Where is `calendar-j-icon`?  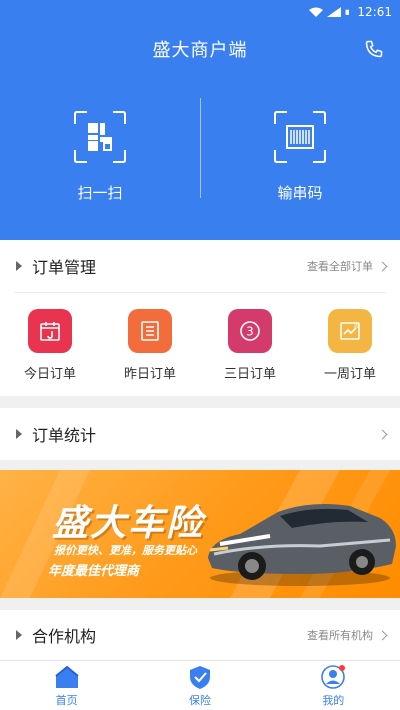 calendar-j-icon is located at coordinates (50, 331).